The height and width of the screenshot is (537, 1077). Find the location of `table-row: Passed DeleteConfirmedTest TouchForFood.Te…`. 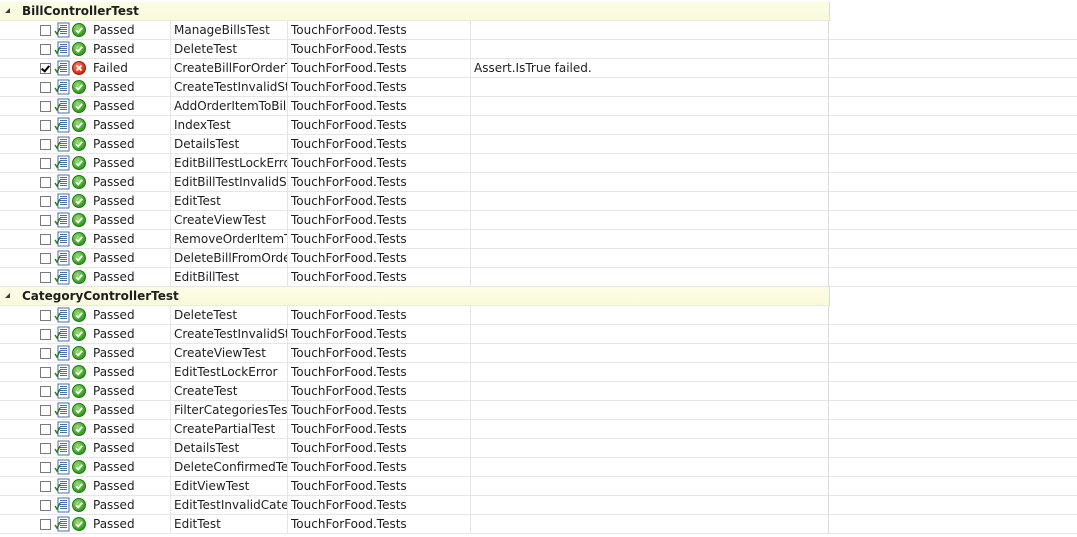

table-row: Passed DeleteConfirmedTest TouchForFood.Te… is located at coordinates (538, 467).